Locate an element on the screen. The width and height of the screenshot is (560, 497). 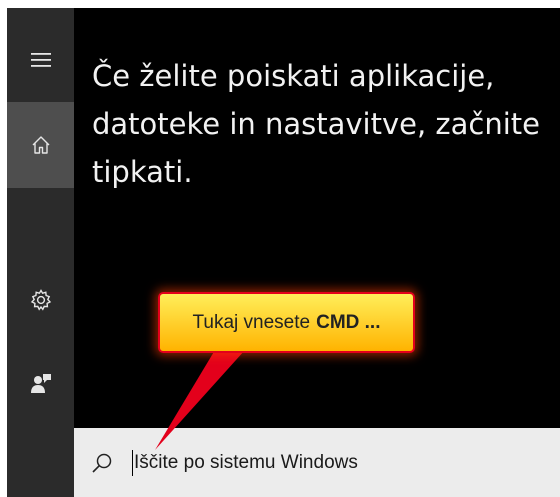
feedback-button is located at coordinates (40, 383).